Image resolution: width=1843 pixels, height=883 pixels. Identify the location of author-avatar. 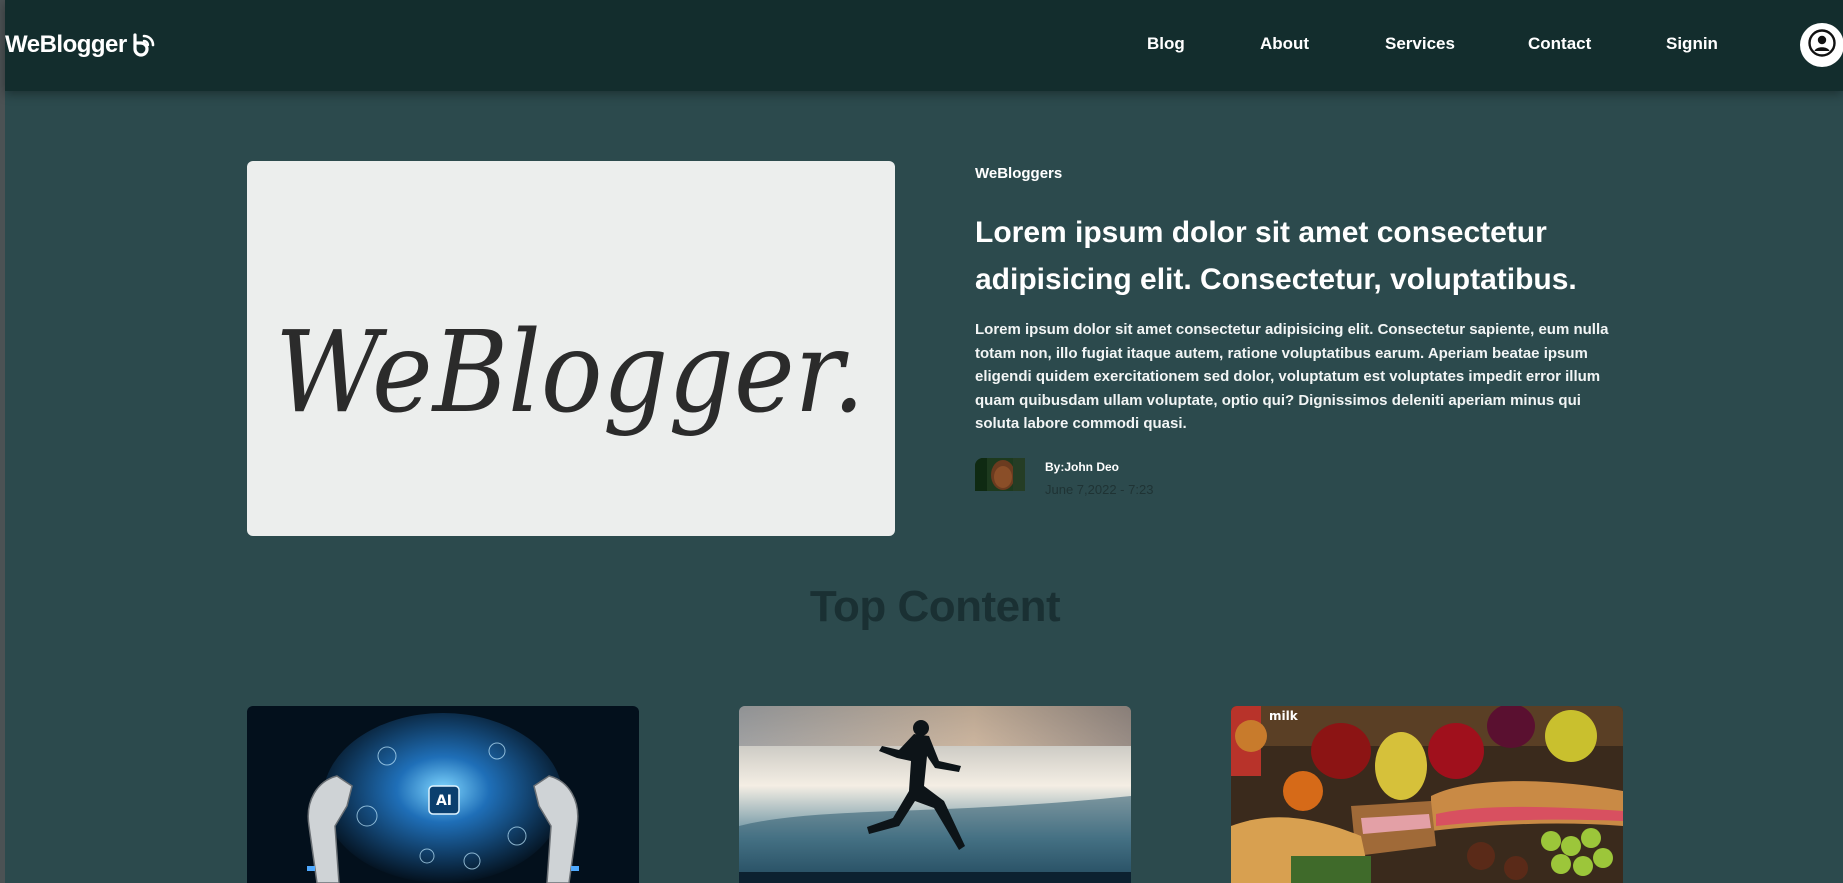
(1000, 474).